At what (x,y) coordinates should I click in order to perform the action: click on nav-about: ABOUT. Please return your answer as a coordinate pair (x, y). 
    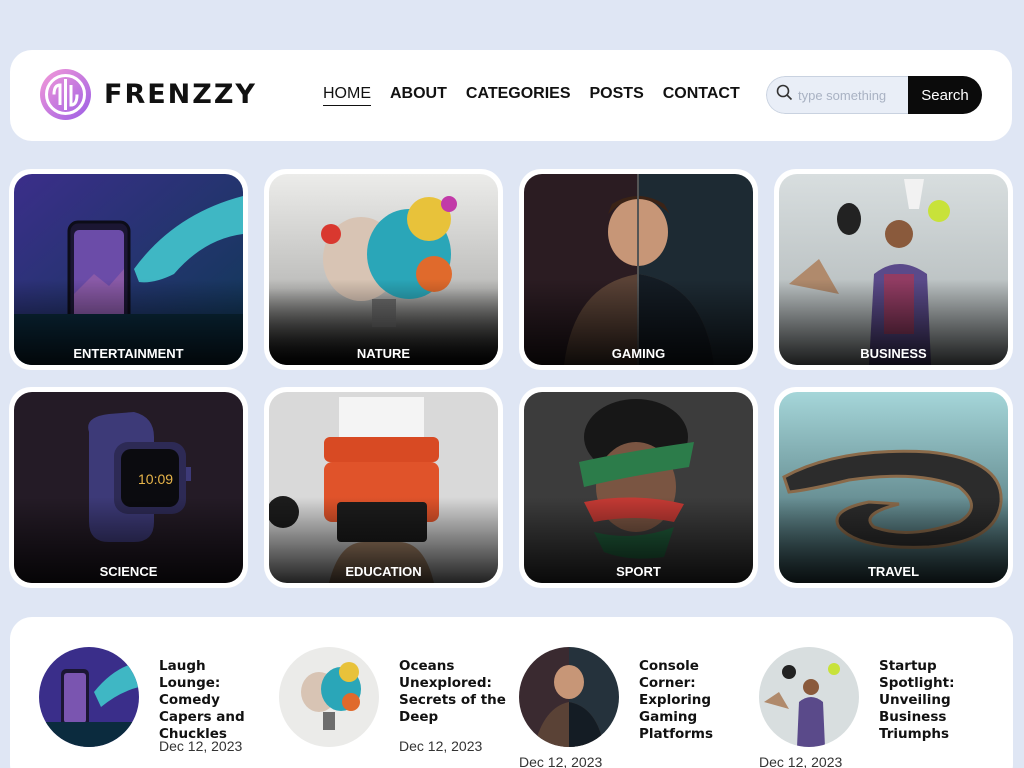
    Looking at the image, I should click on (418, 95).